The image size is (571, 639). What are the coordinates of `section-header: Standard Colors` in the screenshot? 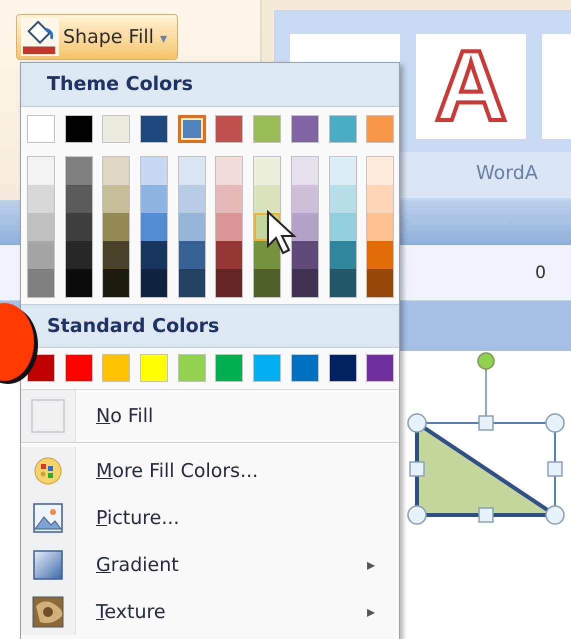 It's located at (210, 326).